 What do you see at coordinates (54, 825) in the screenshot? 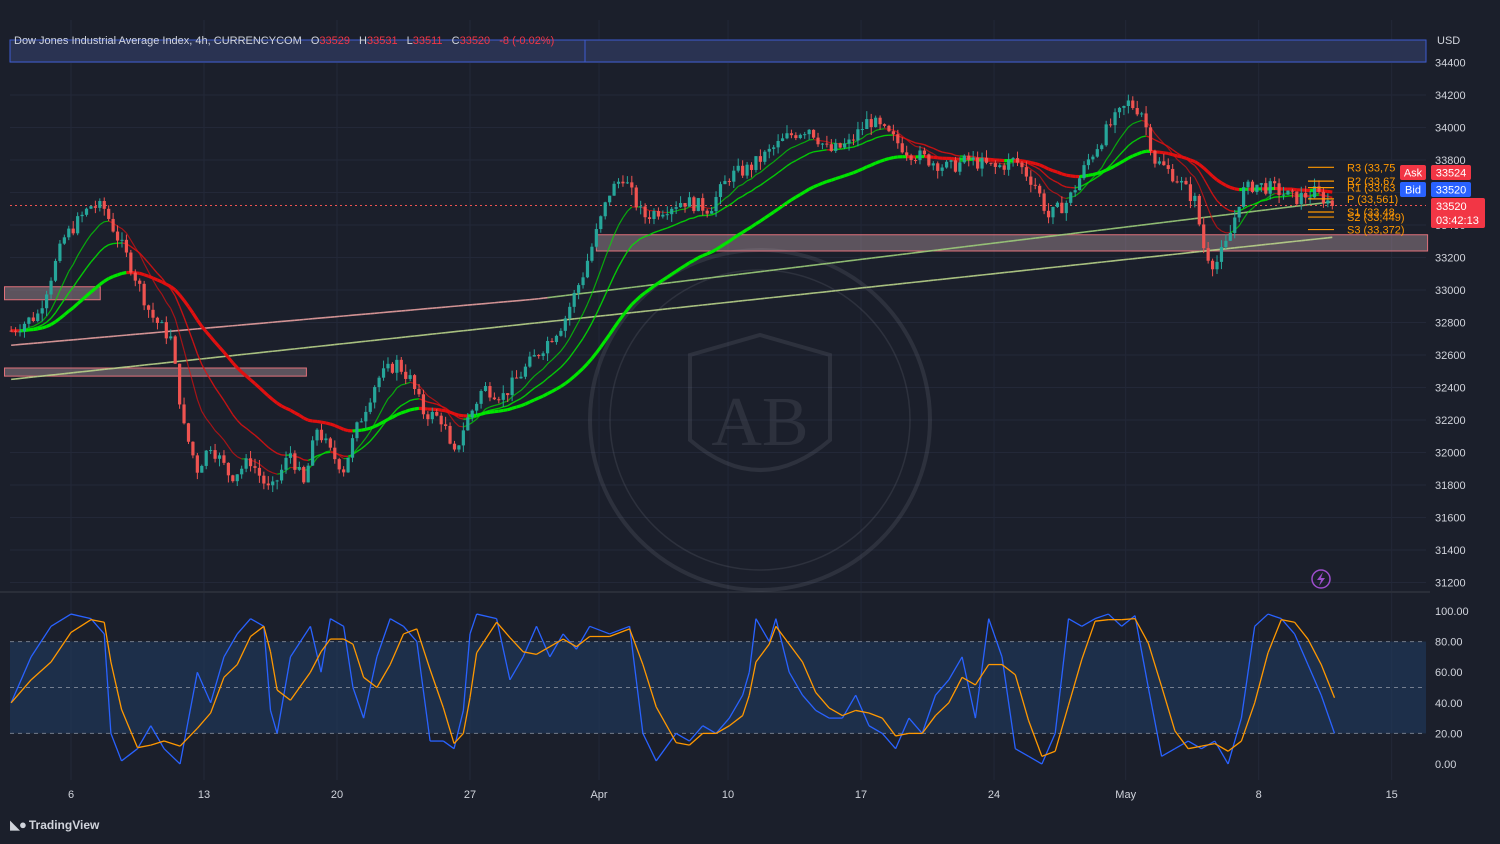
I see `tradingview-logo: ◣● TradingView` at bounding box center [54, 825].